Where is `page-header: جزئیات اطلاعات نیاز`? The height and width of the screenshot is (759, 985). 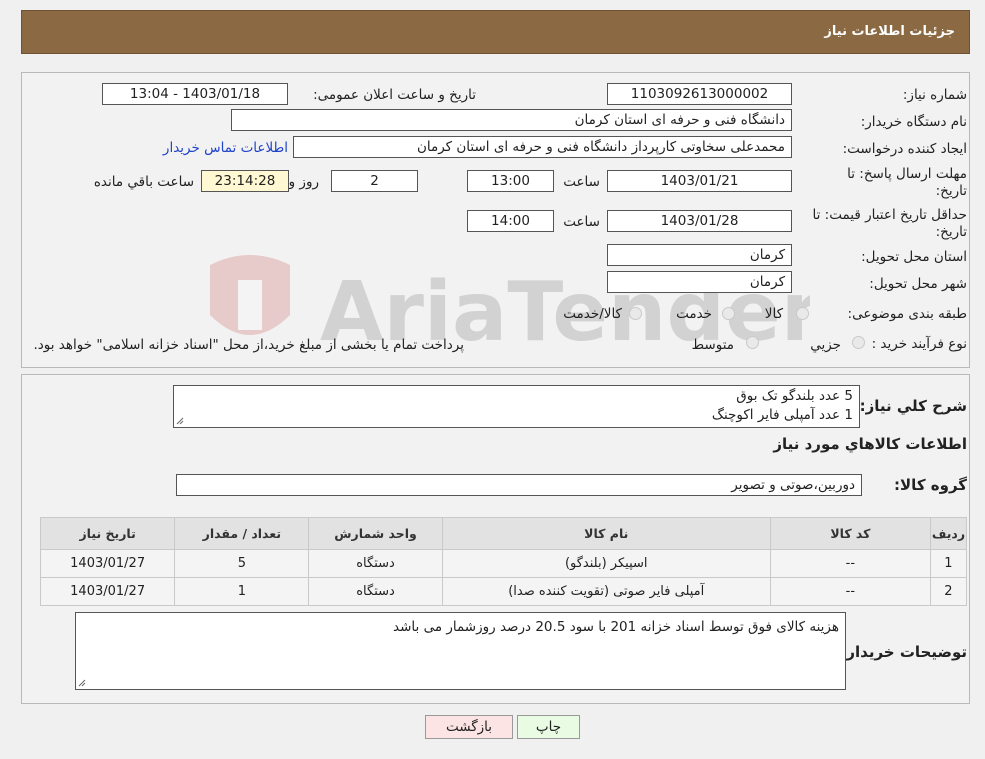
page-header: جزئیات اطلاعات نیاز is located at coordinates (495, 32).